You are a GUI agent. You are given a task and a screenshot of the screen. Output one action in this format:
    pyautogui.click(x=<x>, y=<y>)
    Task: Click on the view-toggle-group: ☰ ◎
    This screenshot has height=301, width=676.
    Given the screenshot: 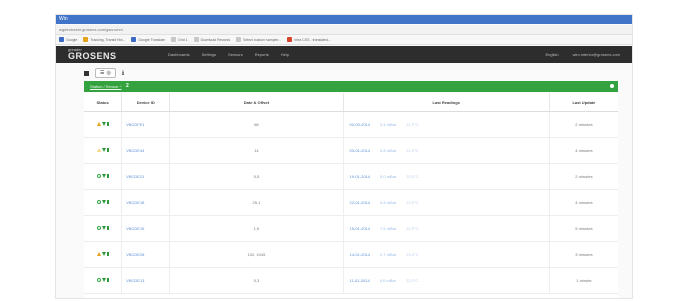 What is the action you would take?
    pyautogui.click(x=105, y=73)
    